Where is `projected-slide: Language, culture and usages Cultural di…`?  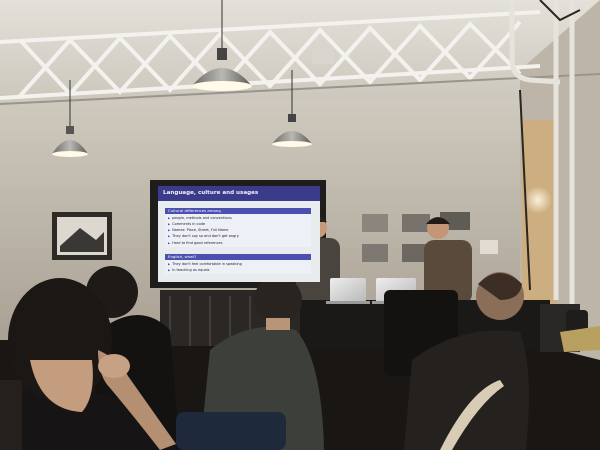
projected-slide: Language, culture and usages Cultural di… is located at coordinates (239, 234).